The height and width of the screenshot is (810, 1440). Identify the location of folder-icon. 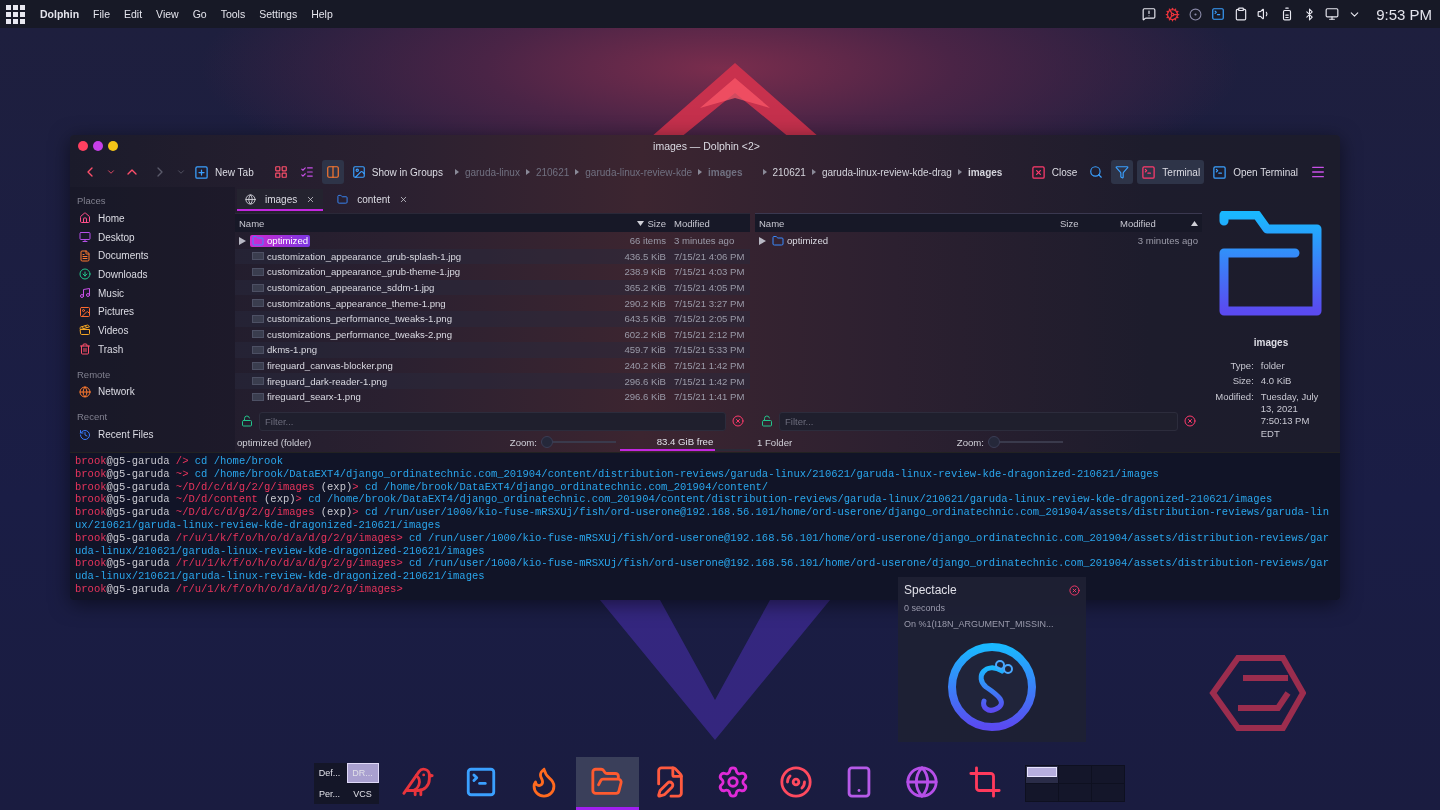
(1271, 264).